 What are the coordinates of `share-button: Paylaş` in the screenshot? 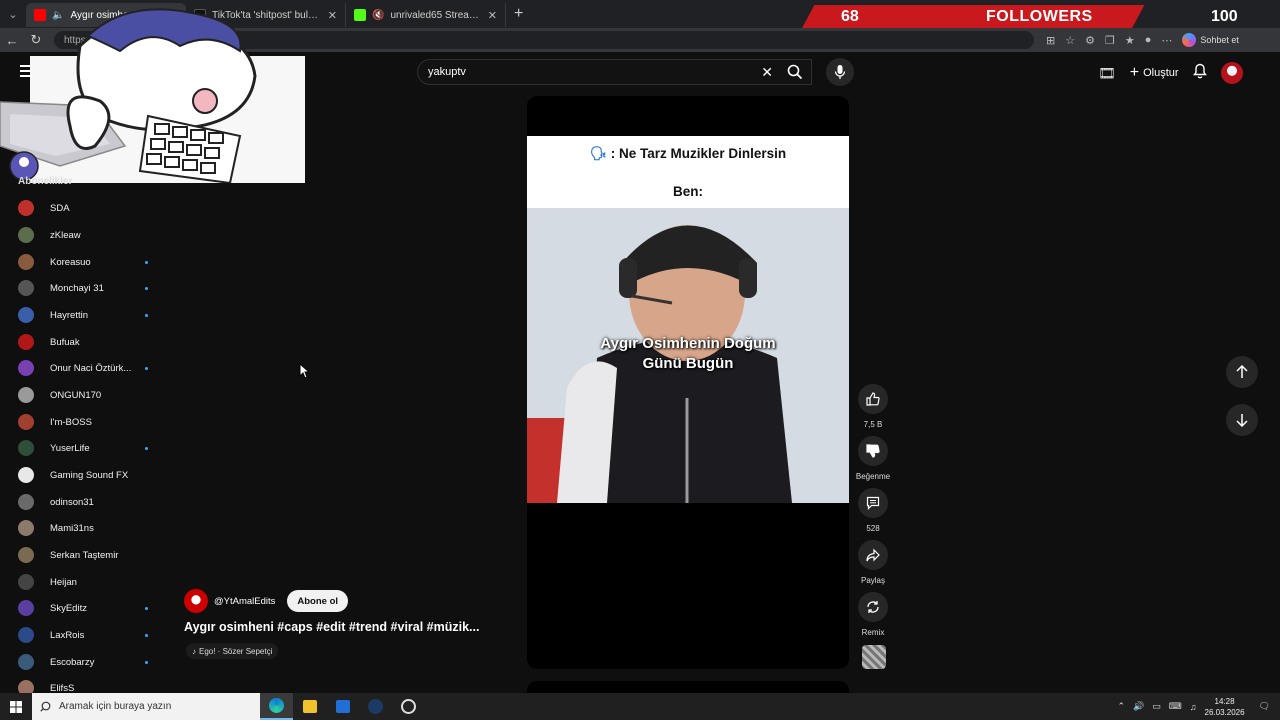 It's located at (873, 562).